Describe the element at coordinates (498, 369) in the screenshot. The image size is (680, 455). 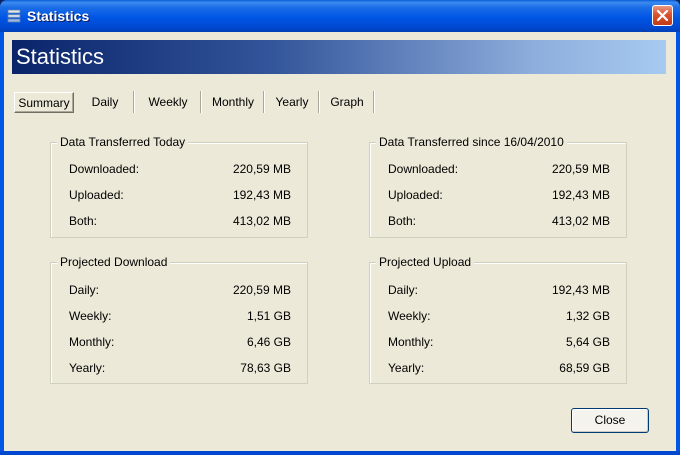
I see `stat-row: Yearly: 68,59 GB` at that location.